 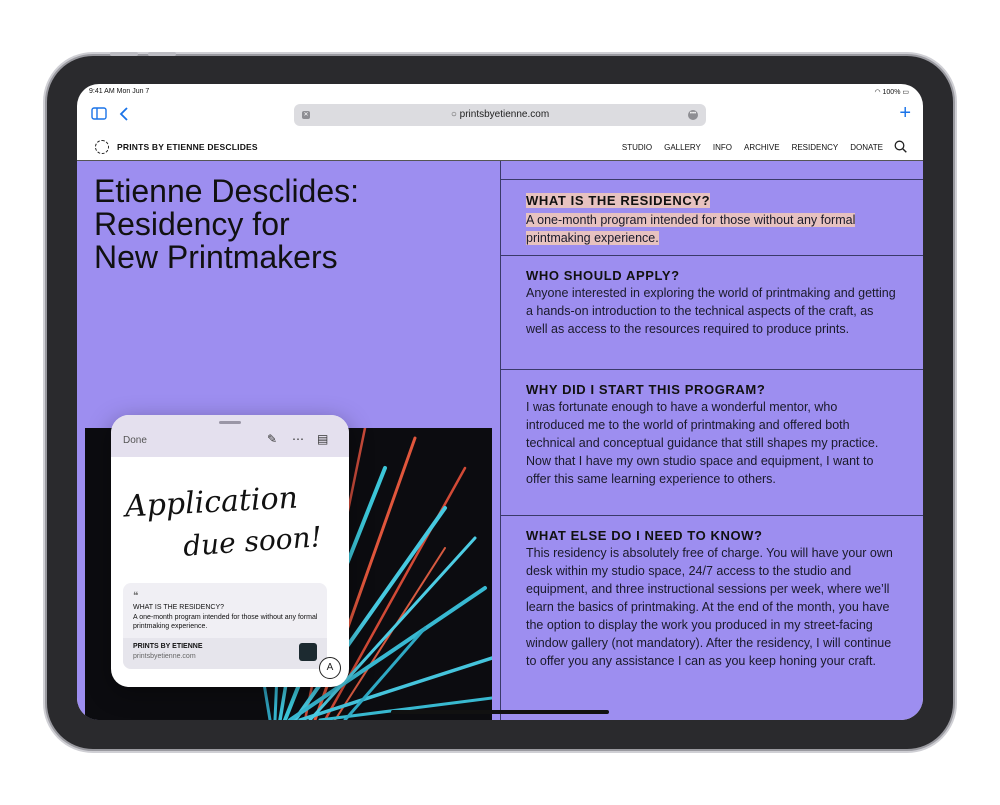 I want to click on quote-icon: ❝, so click(x=136, y=596).